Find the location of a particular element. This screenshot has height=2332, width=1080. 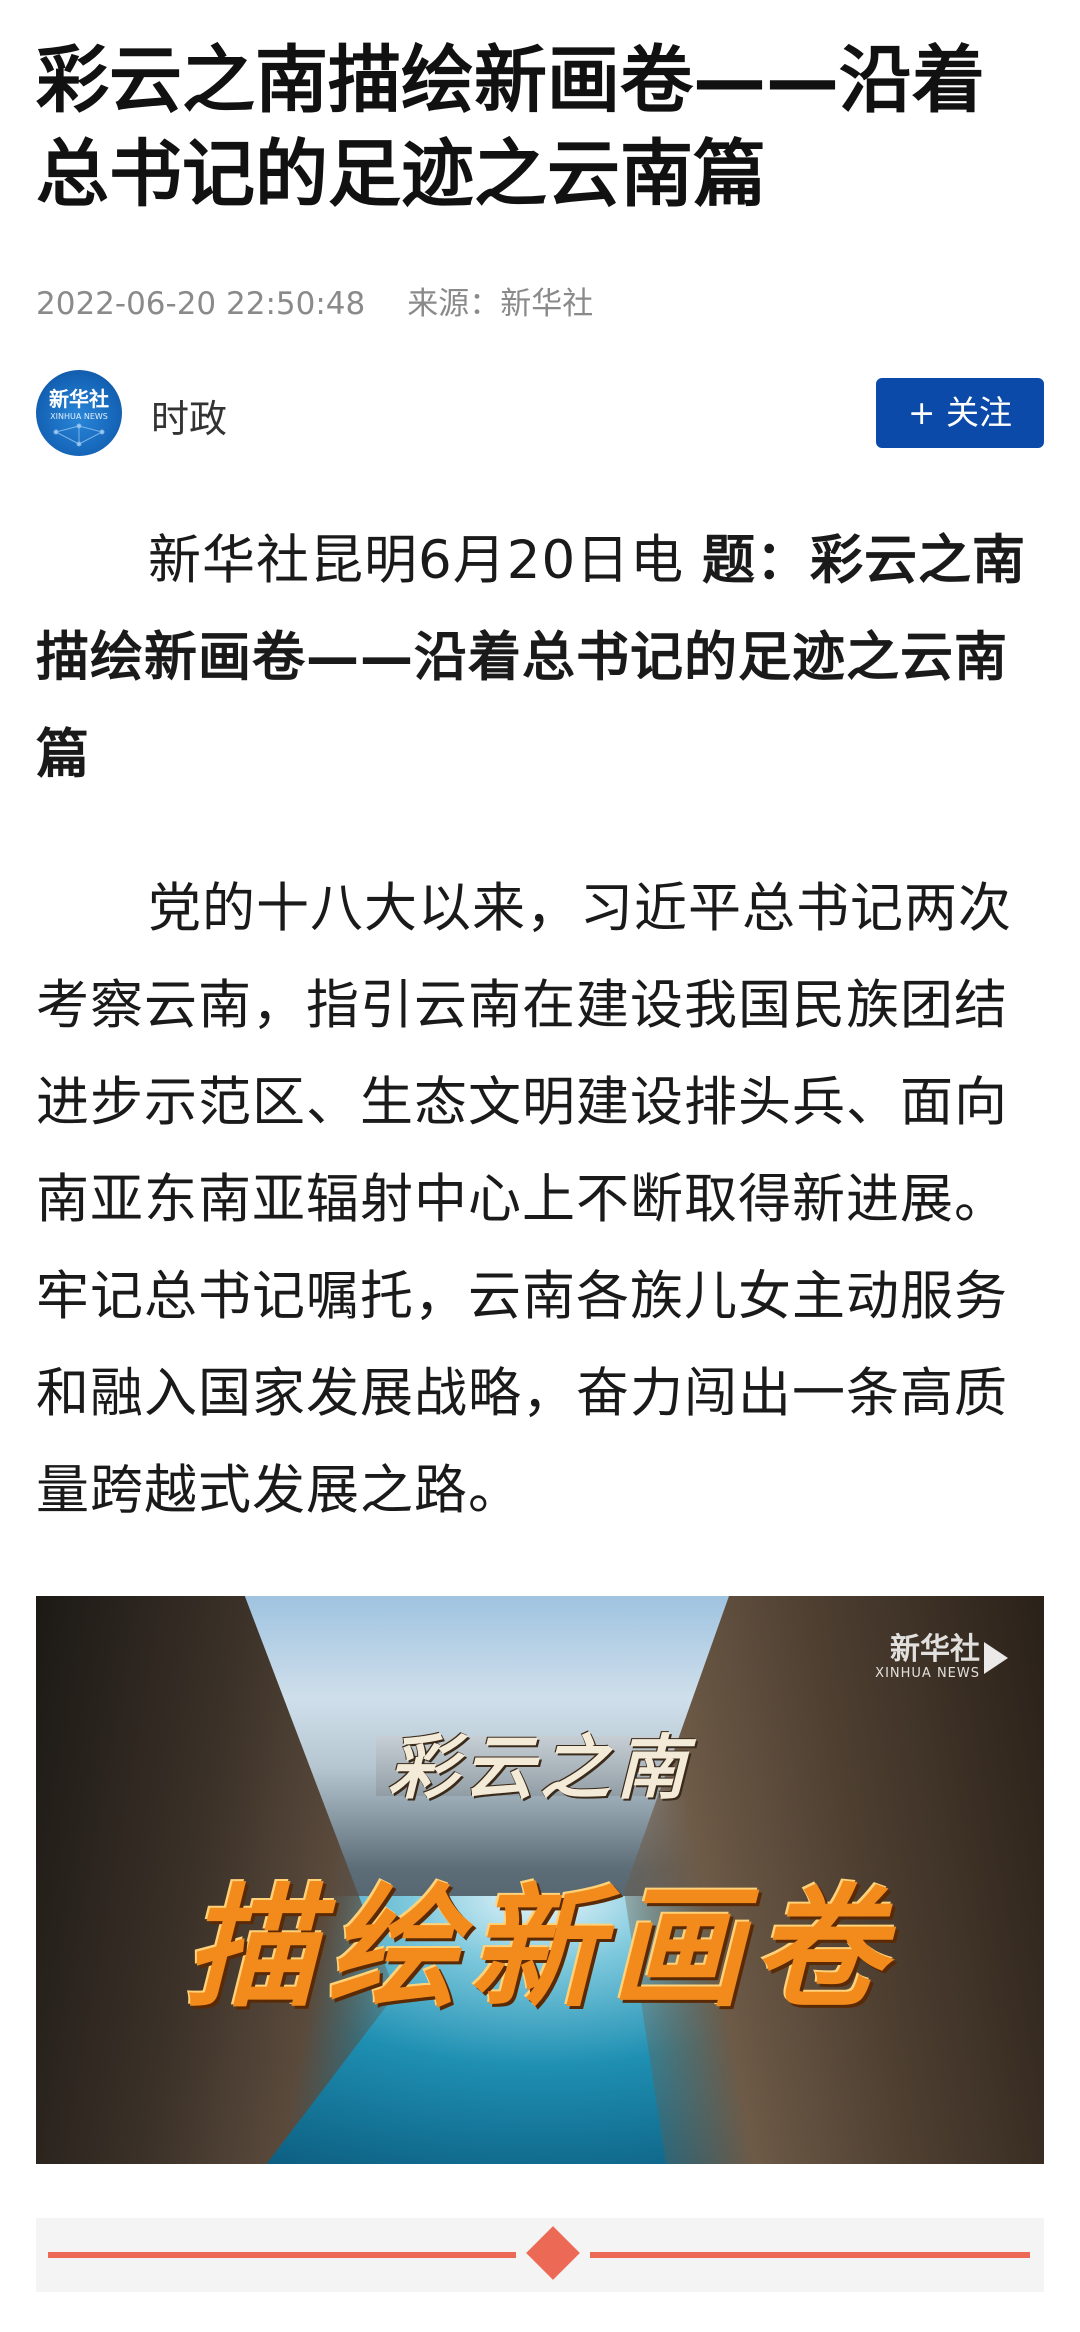

dateline: 新华社昆明6月20日电 is located at coordinates (425, 560).